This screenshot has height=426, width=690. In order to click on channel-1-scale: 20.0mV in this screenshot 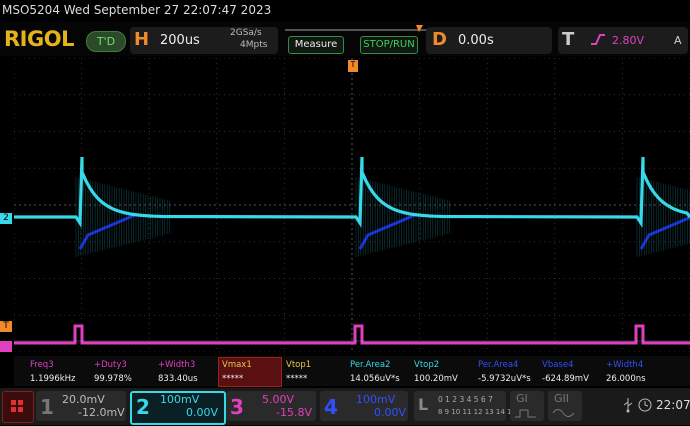, I will do `click(83, 399)`.